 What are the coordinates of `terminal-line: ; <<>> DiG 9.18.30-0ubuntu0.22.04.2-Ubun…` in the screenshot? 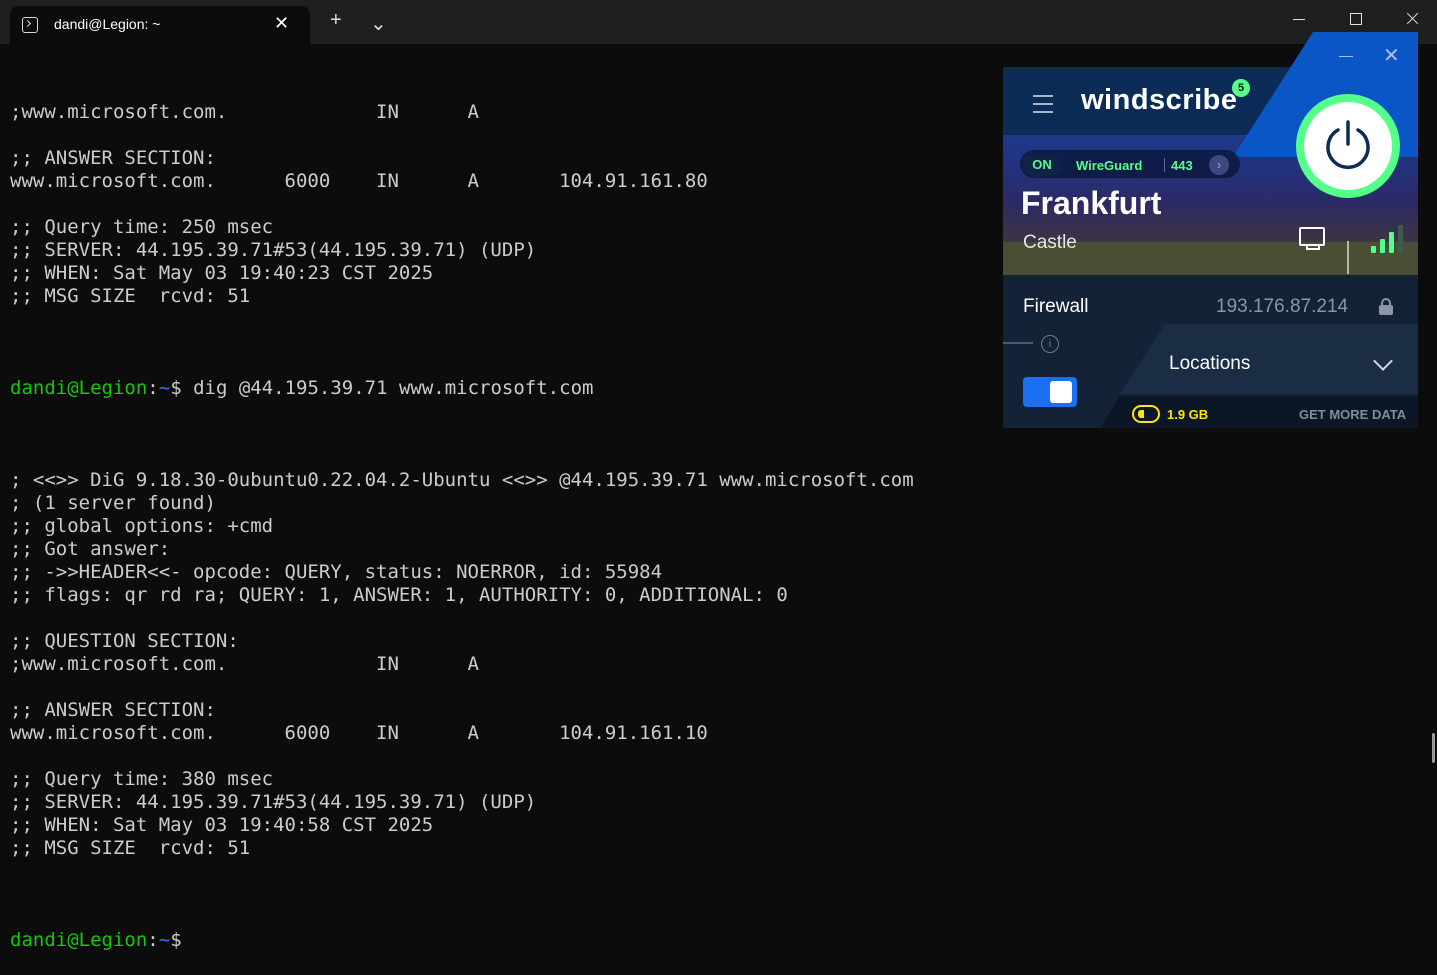 It's located at (462, 480).